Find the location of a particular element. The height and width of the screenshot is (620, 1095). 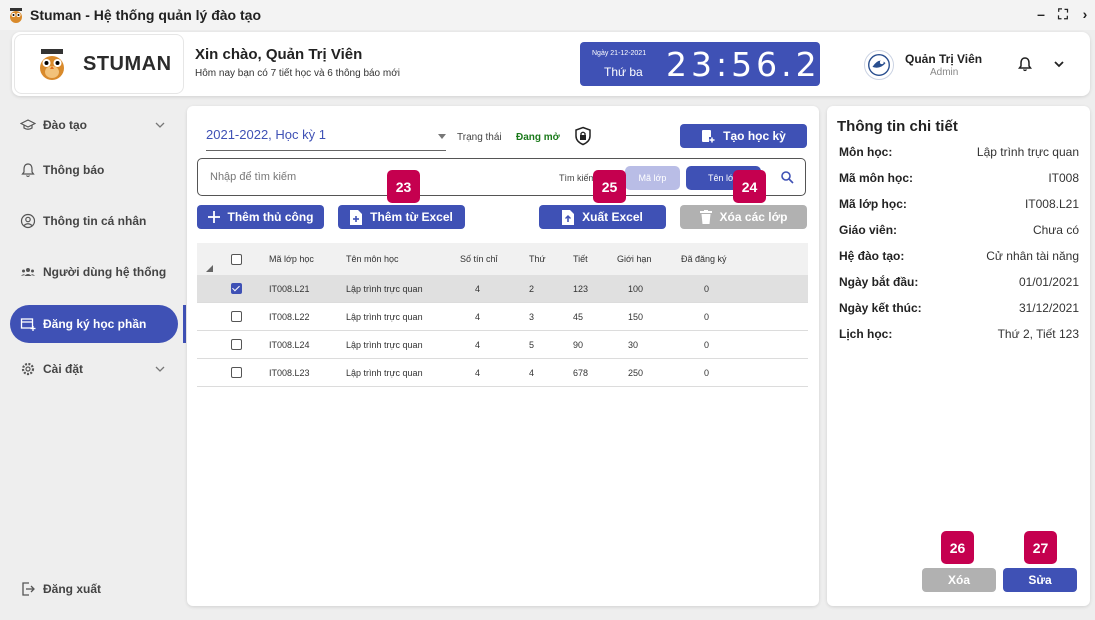

table-row: IT008.L22 Lập trình trực quan 4 3 45 150 0 is located at coordinates (502, 317).